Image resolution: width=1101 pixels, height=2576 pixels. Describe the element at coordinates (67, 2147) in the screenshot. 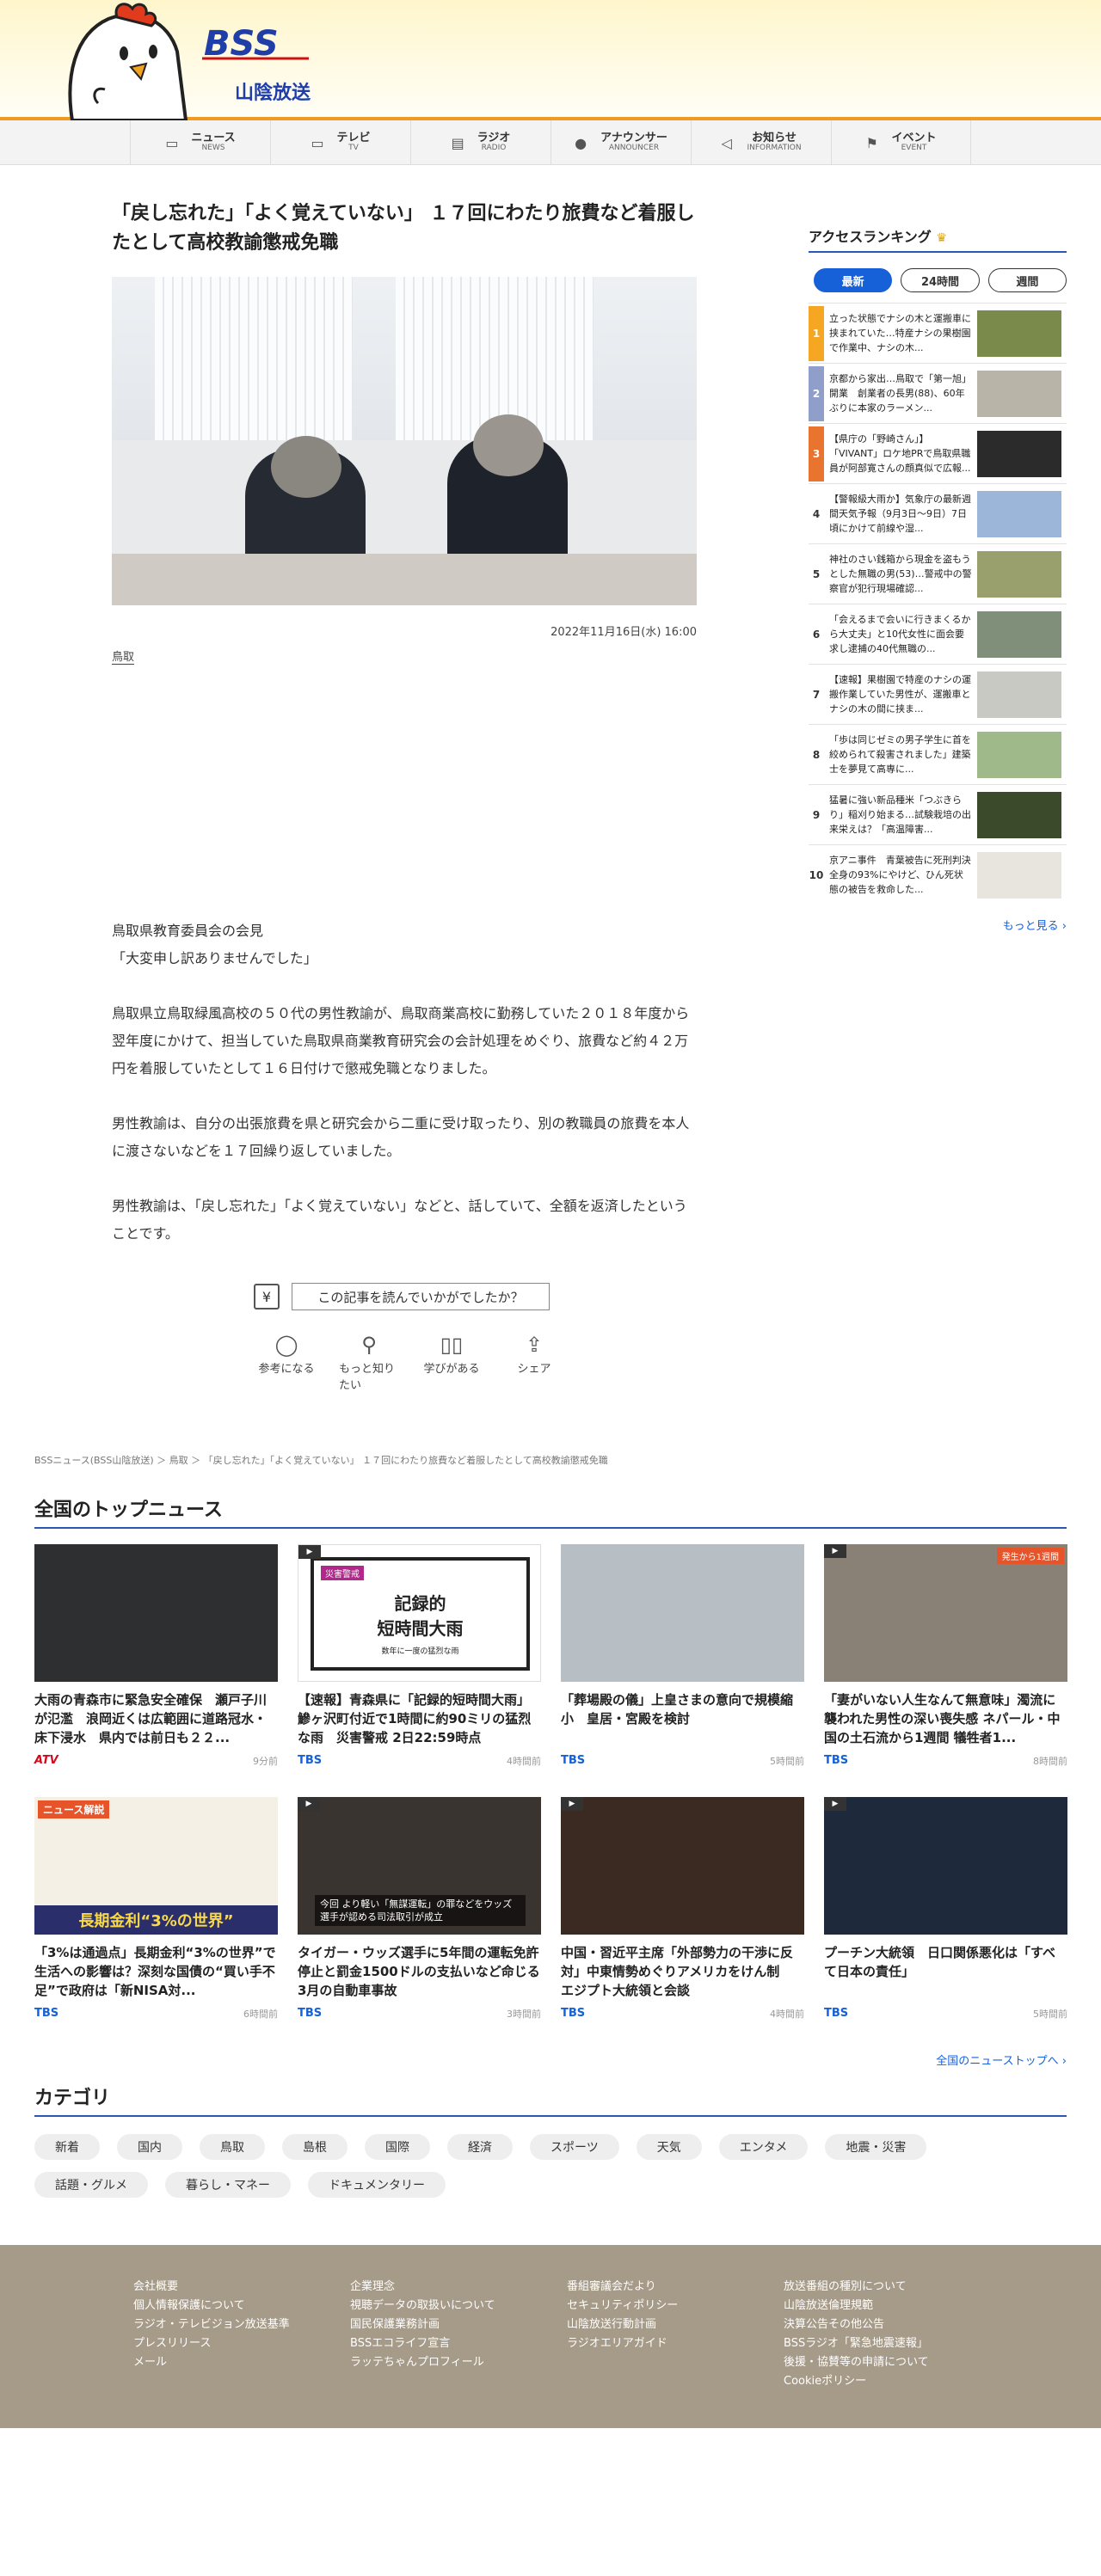

I see `category-chip: 新着` at that location.